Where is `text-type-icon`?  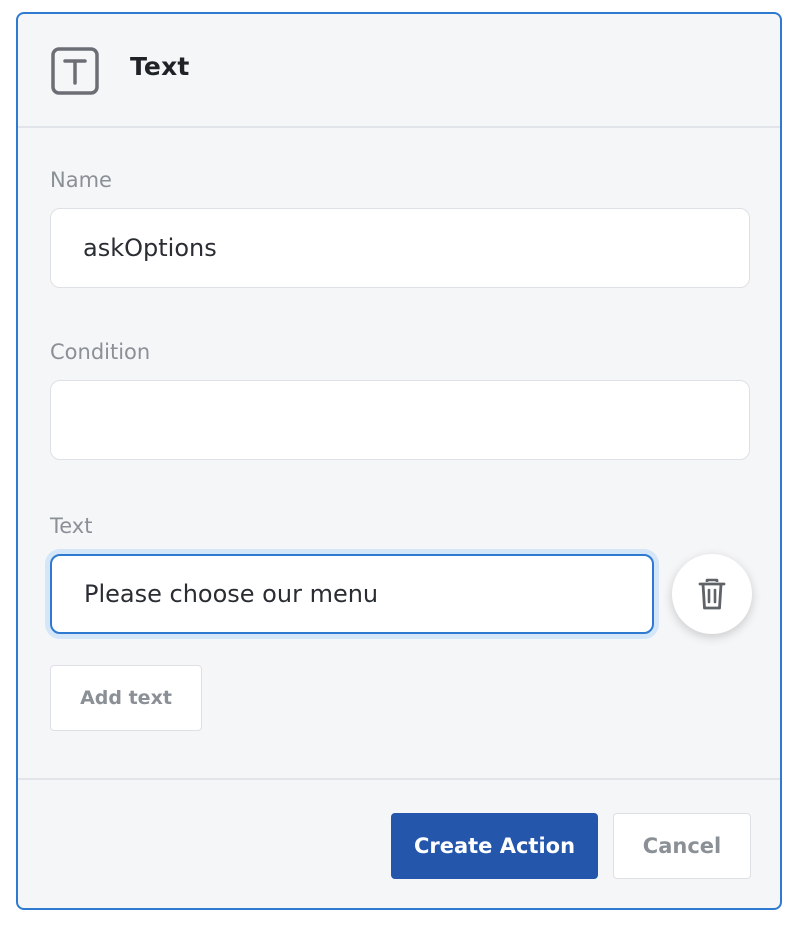 text-type-icon is located at coordinates (75, 71).